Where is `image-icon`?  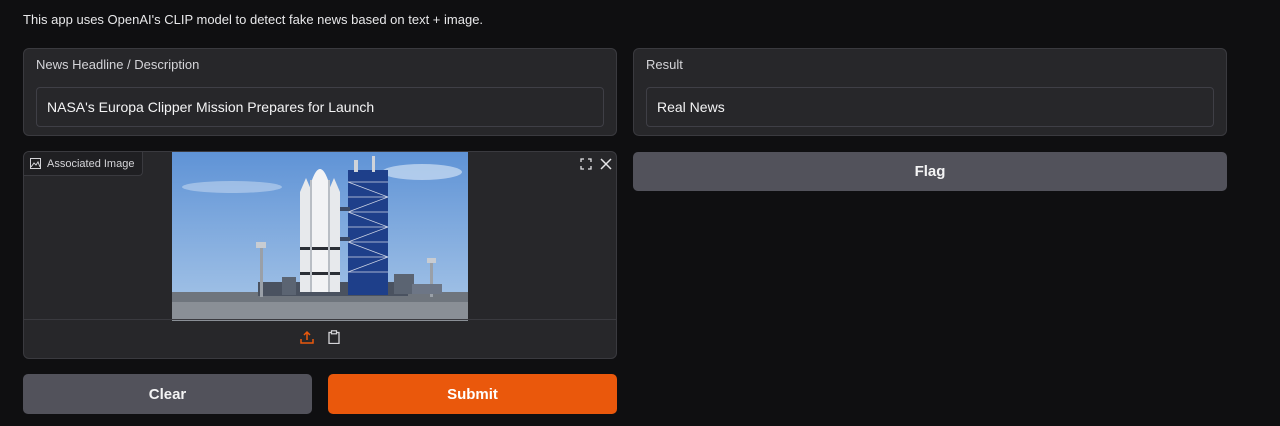
image-icon is located at coordinates (35, 163).